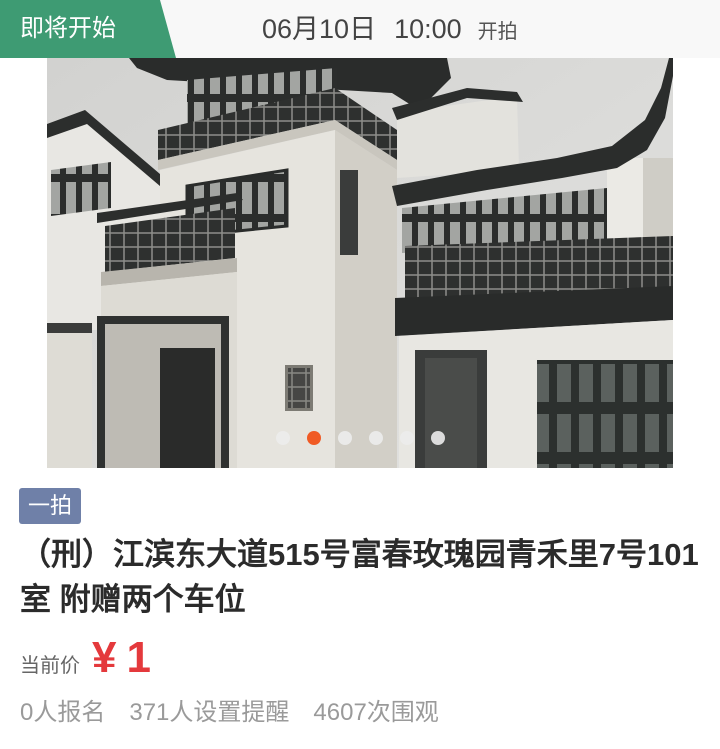  What do you see at coordinates (50, 506) in the screenshot?
I see `round-badge: 一拍` at bounding box center [50, 506].